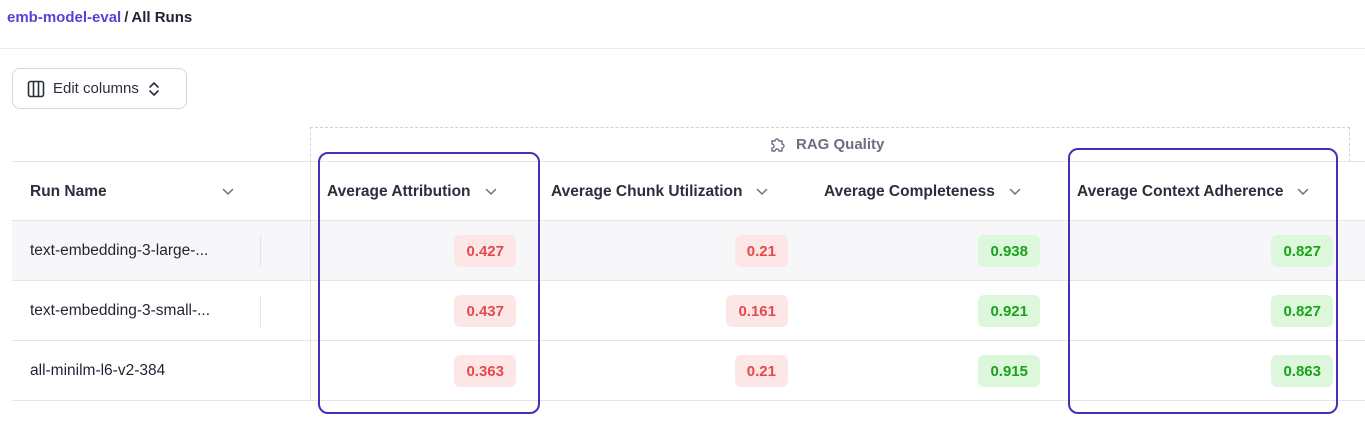  Describe the element at coordinates (909, 191) in the screenshot. I see `column-header-label: Average Completeness` at that location.